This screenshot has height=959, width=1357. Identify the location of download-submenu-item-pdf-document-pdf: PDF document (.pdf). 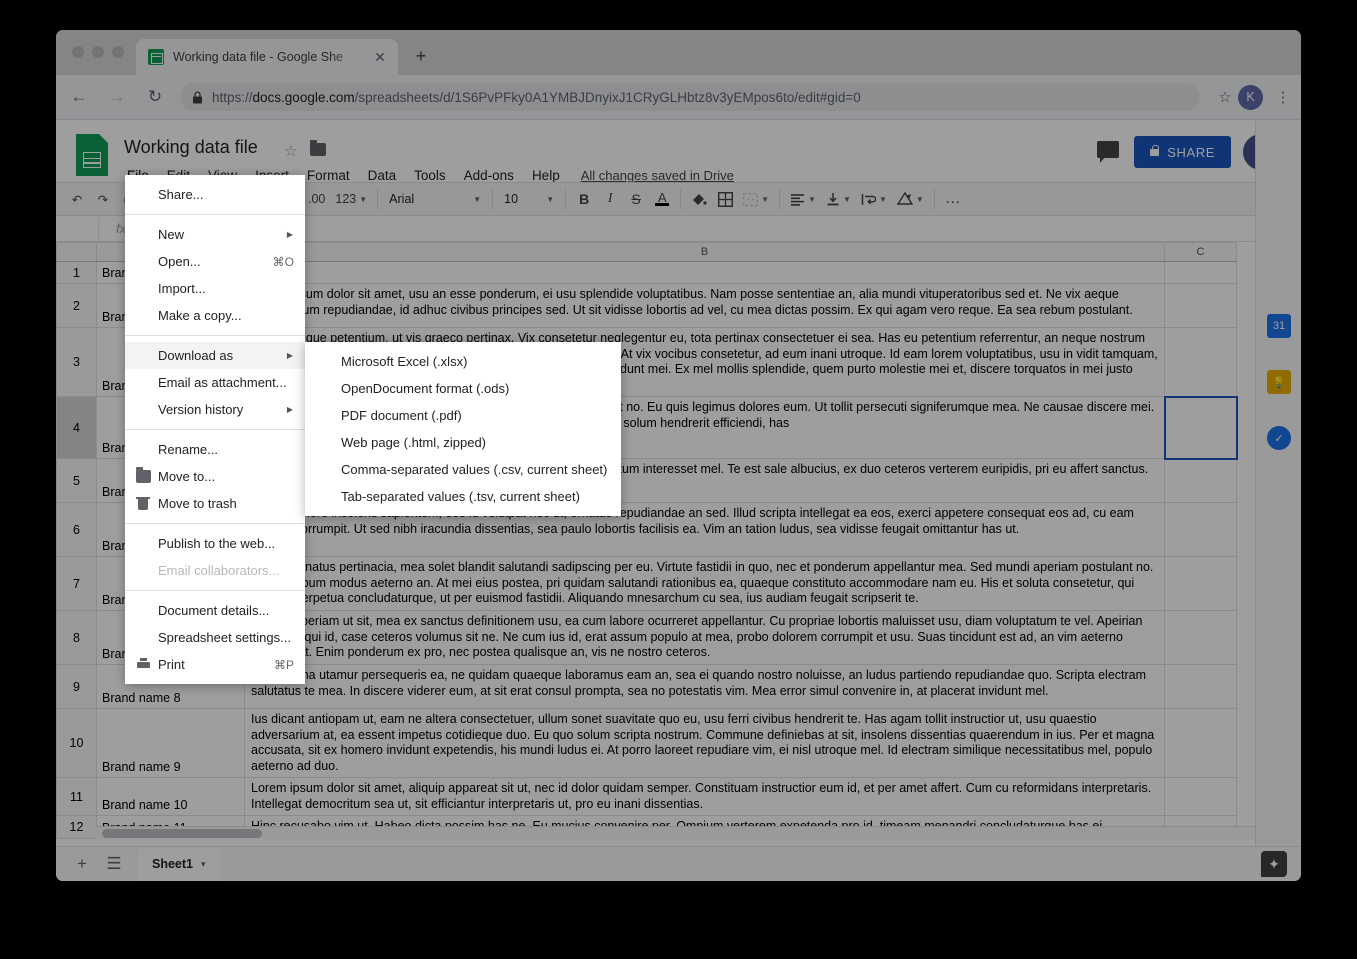
(463, 415).